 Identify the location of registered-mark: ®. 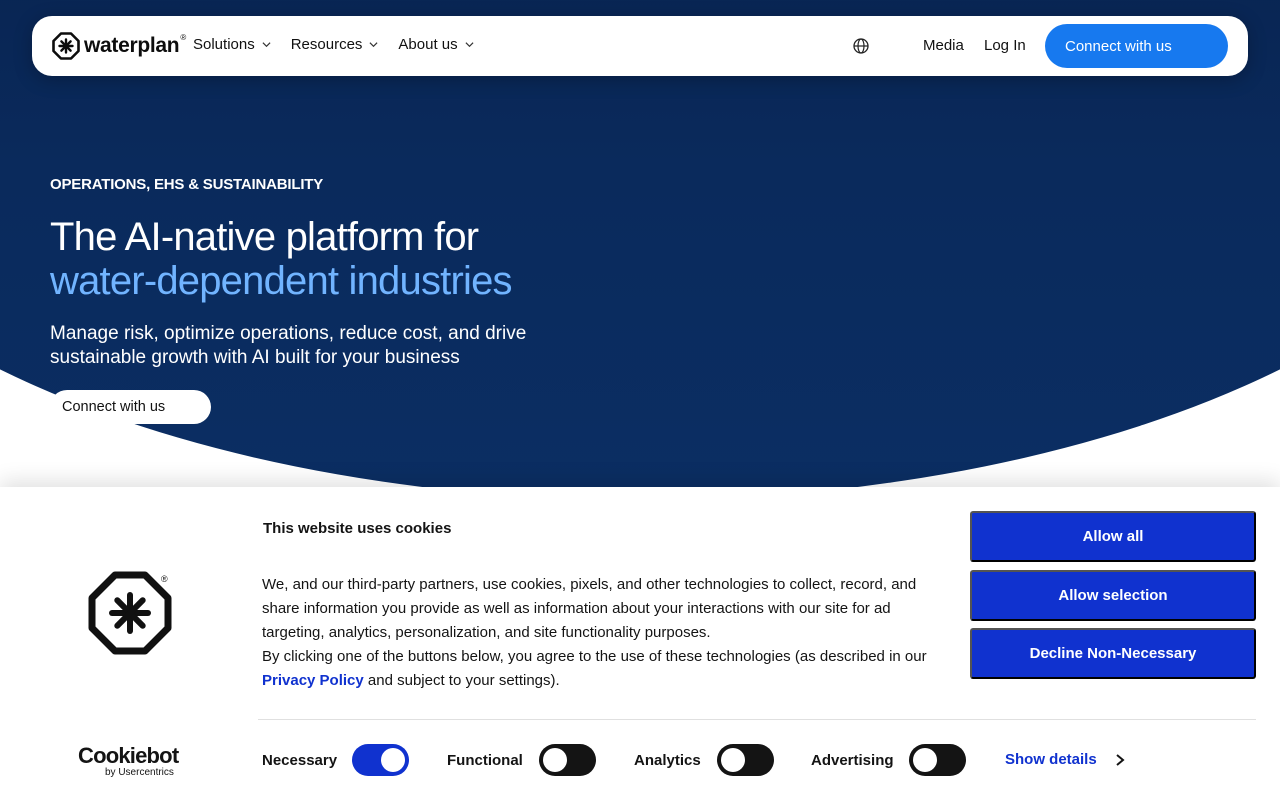
(164, 579).